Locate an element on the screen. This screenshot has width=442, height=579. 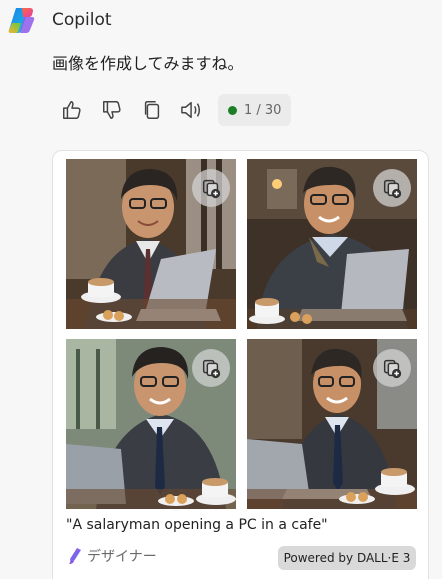
image-prompt-caption: "A salaryman opening a PC in a cafe" is located at coordinates (197, 525).